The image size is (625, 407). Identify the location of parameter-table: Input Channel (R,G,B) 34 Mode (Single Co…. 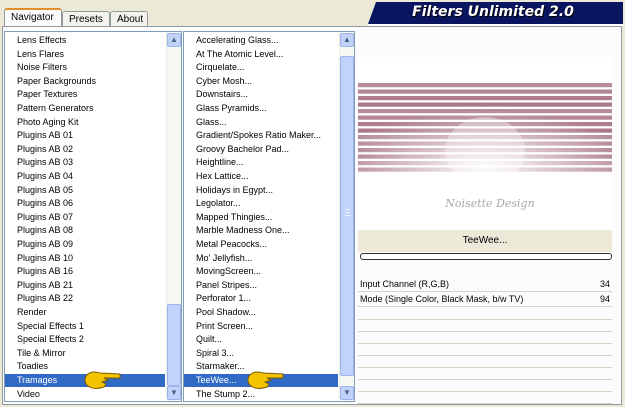
(485, 333).